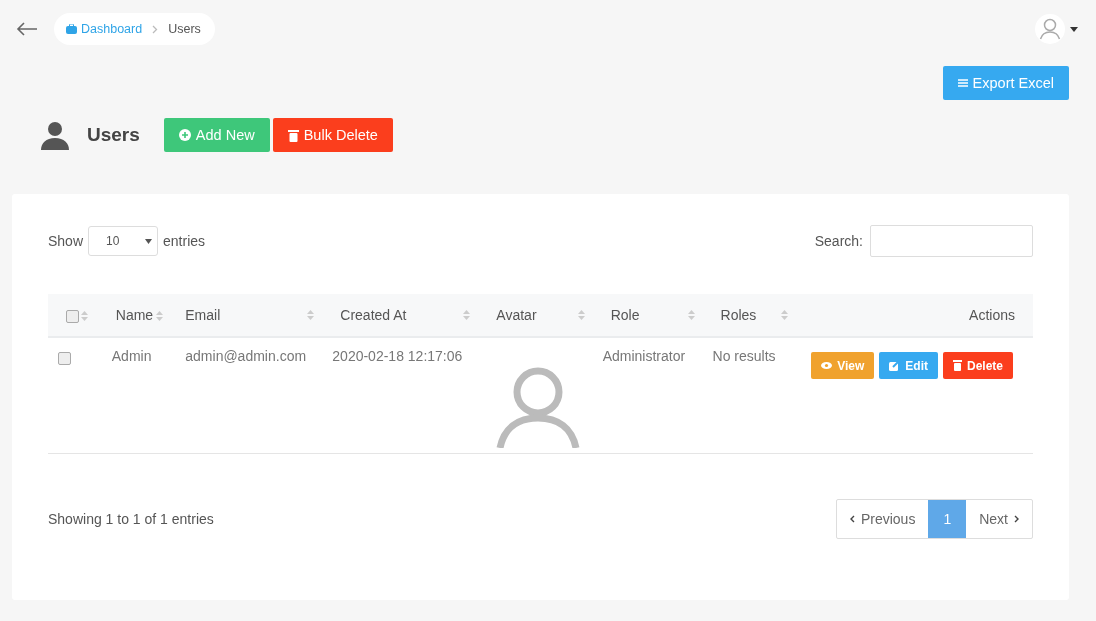  Describe the element at coordinates (852, 518) in the screenshot. I see `chevron-left-icon` at that location.